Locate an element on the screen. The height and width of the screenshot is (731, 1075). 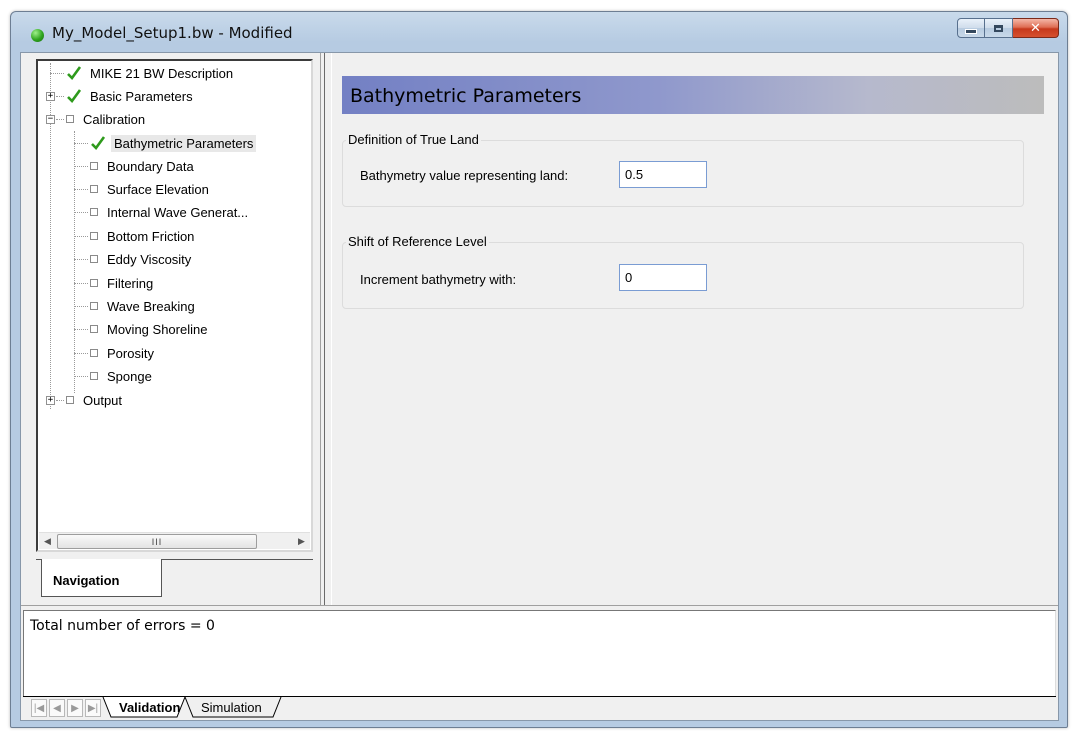
group-legend: Shift of Reference Level is located at coordinates (417, 241).